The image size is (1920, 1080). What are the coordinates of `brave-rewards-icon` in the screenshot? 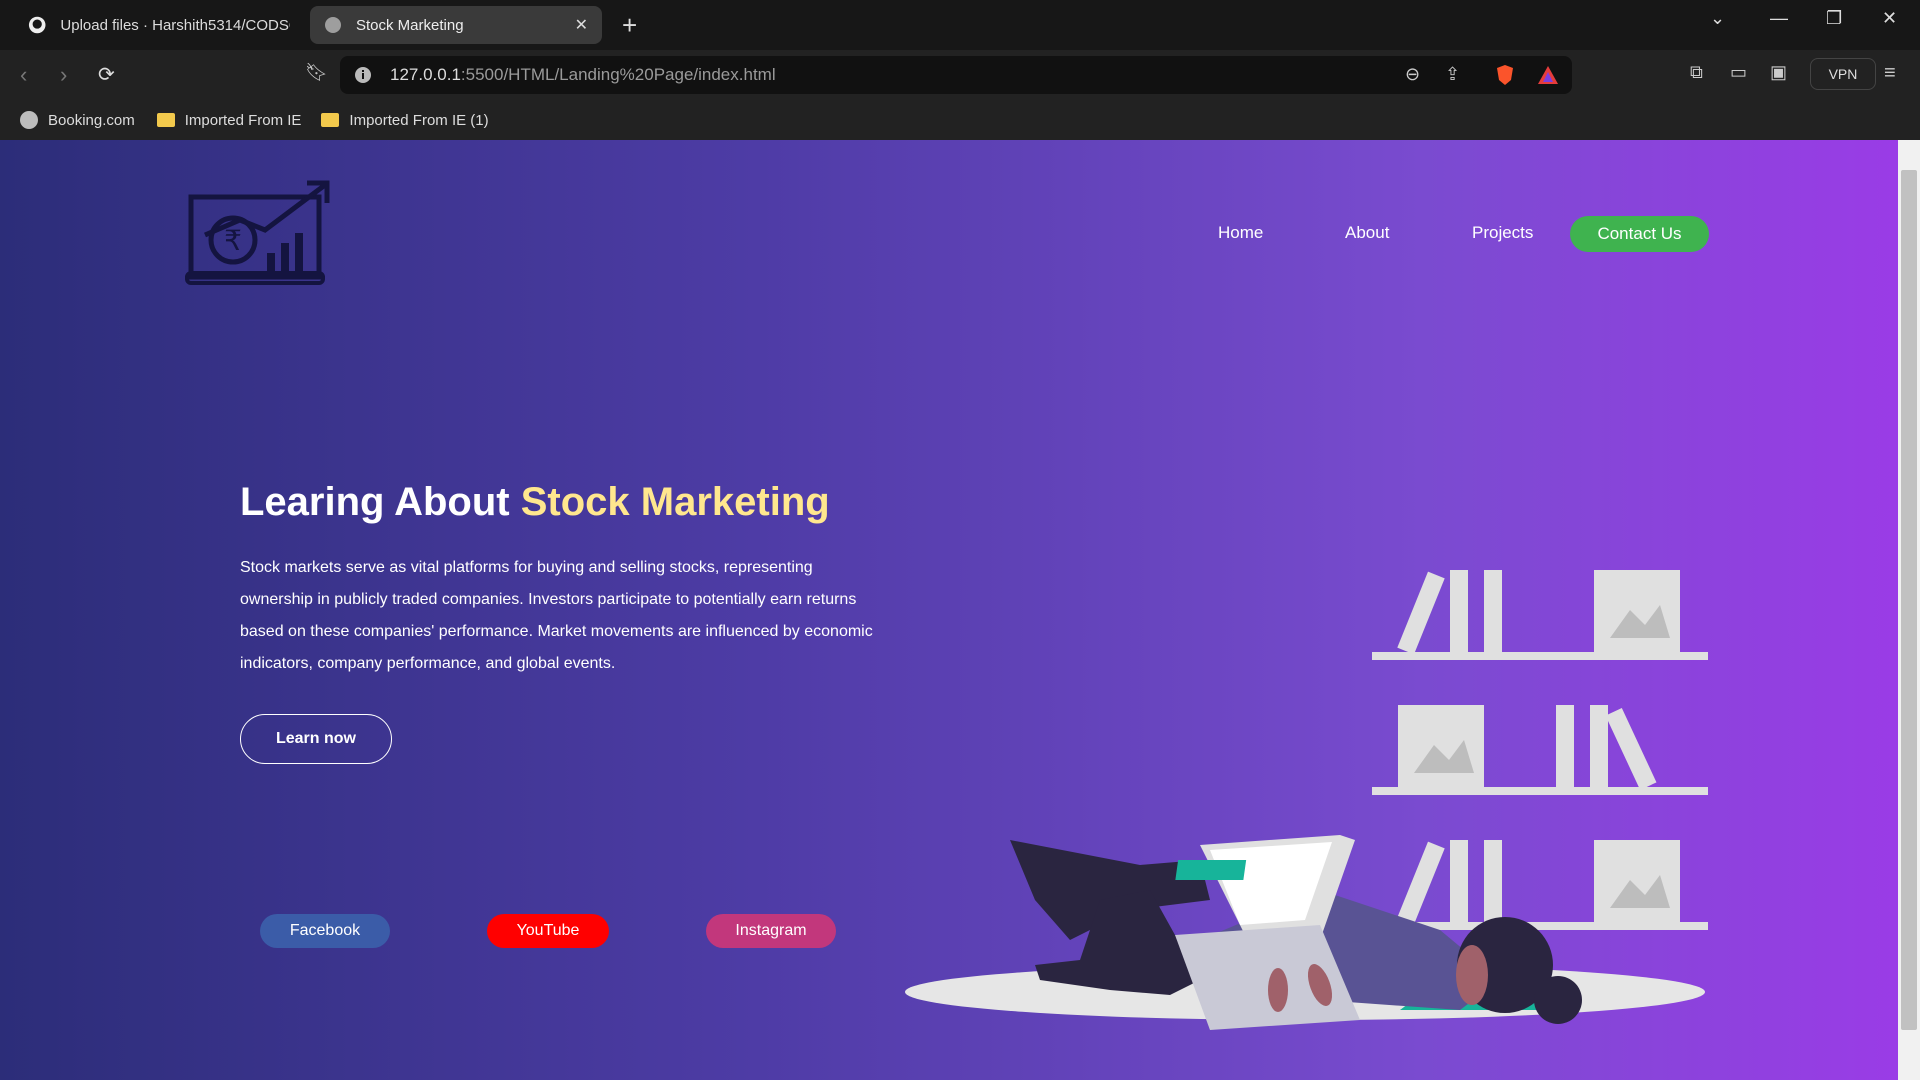 It's located at (1548, 75).